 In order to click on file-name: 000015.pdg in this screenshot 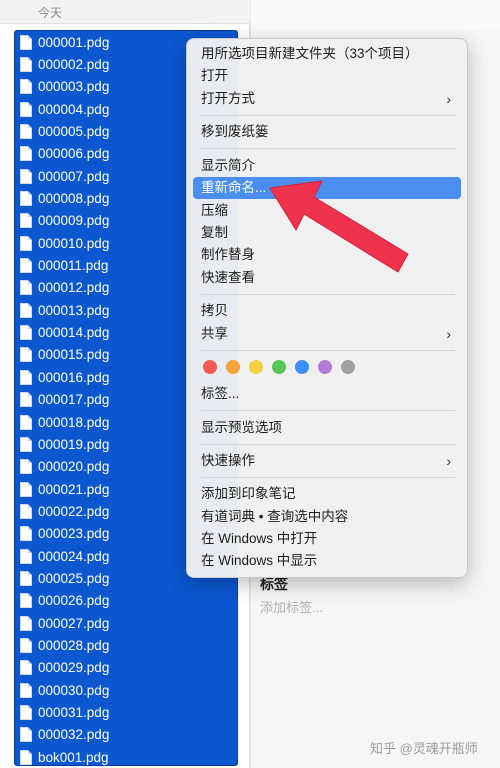, I will do `click(74, 355)`.